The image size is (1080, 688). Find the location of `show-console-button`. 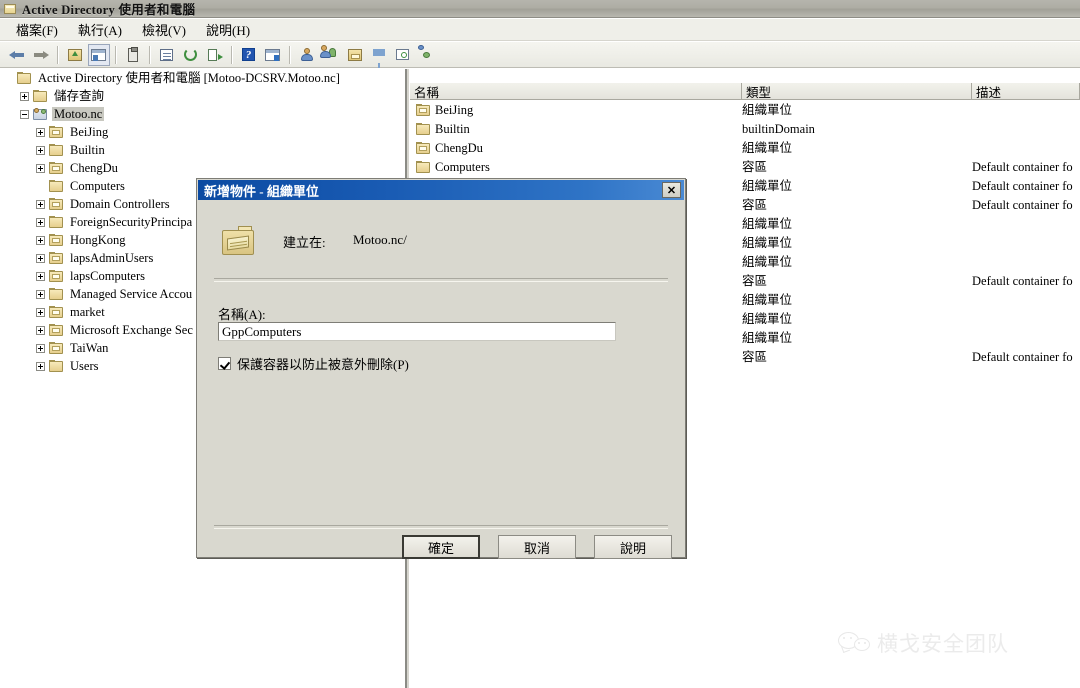

show-console-button is located at coordinates (273, 55).